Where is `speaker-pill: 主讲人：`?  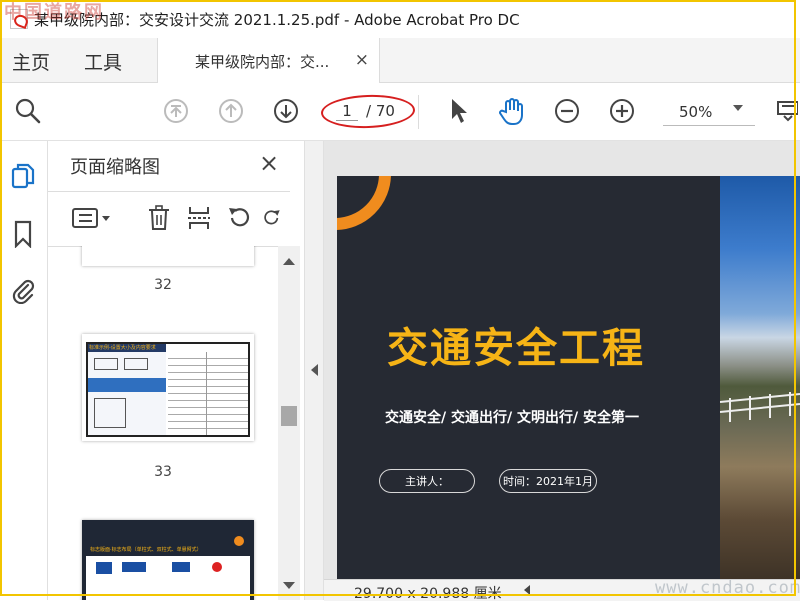 speaker-pill: 主讲人： is located at coordinates (427, 481).